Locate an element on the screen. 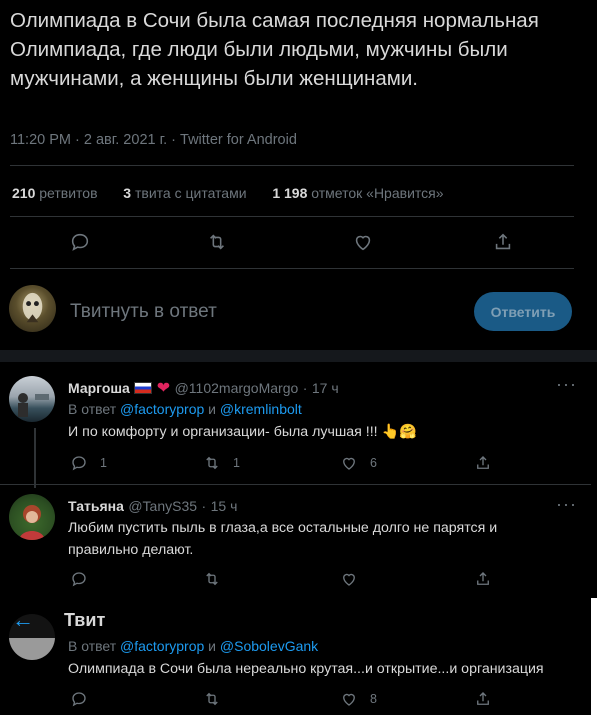  reply-author-name: Татьяна is located at coordinates (96, 506).